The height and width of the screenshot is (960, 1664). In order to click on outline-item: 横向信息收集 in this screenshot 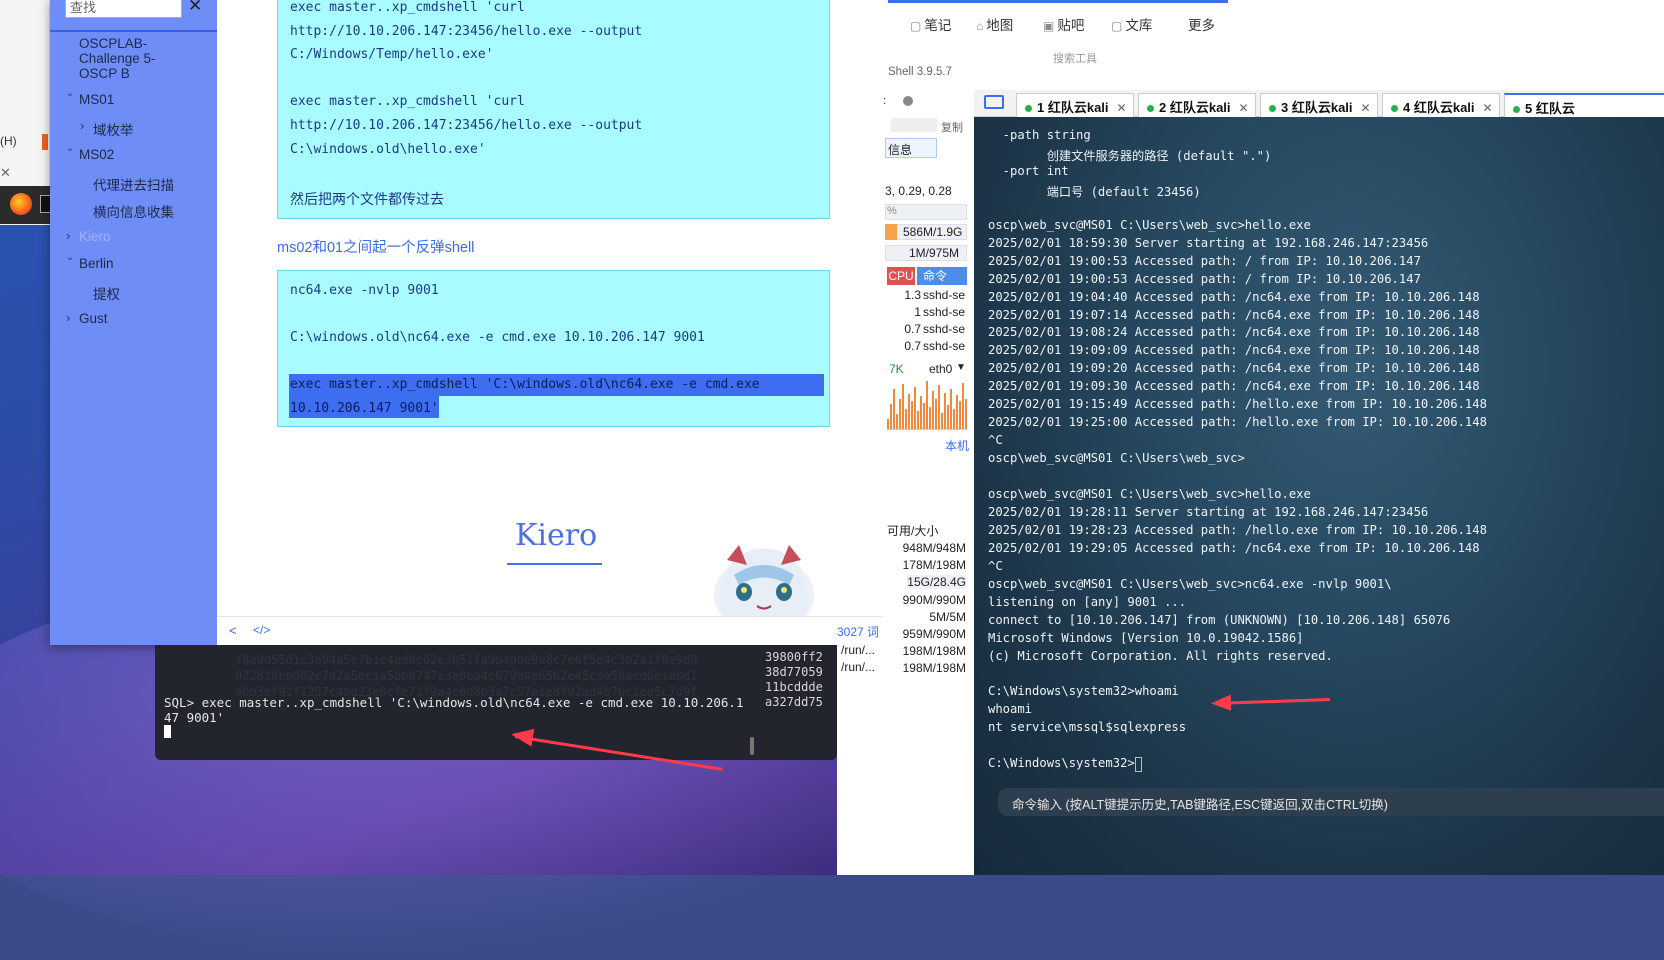, I will do `click(133, 211)`.